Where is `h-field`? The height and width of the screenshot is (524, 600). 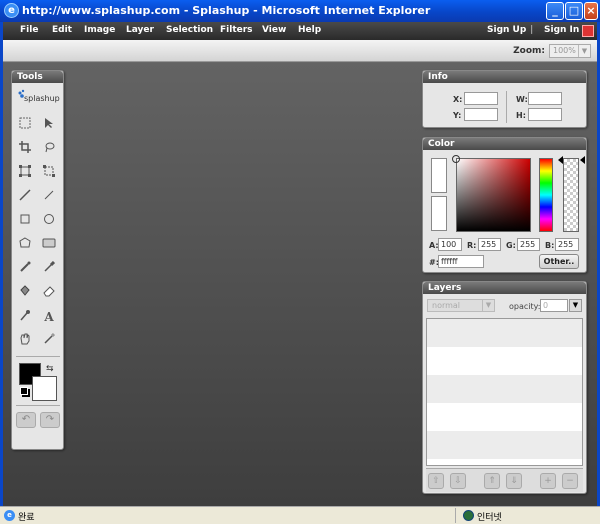 h-field is located at coordinates (545, 114).